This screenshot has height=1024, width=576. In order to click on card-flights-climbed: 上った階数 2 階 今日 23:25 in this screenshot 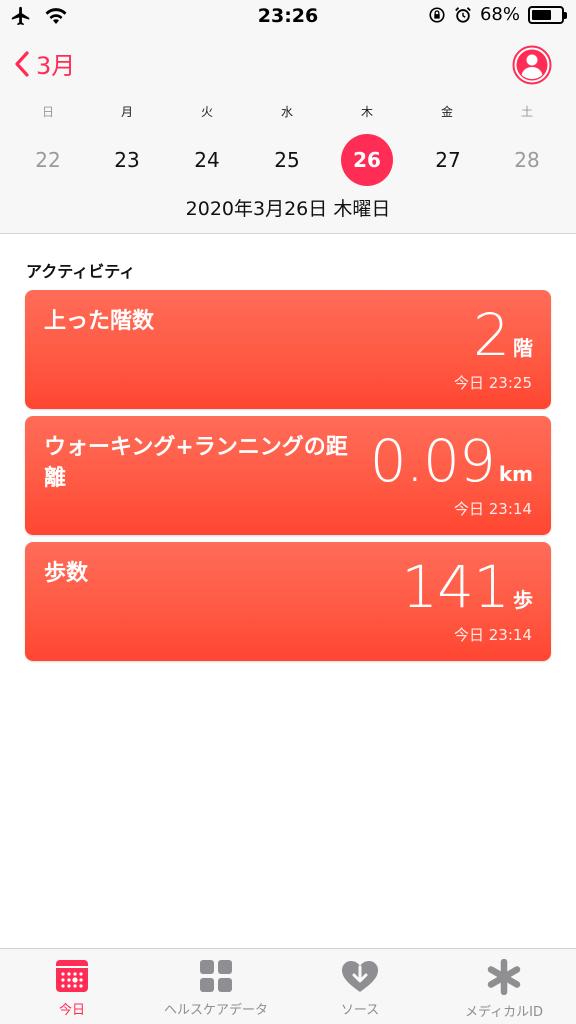, I will do `click(288, 349)`.